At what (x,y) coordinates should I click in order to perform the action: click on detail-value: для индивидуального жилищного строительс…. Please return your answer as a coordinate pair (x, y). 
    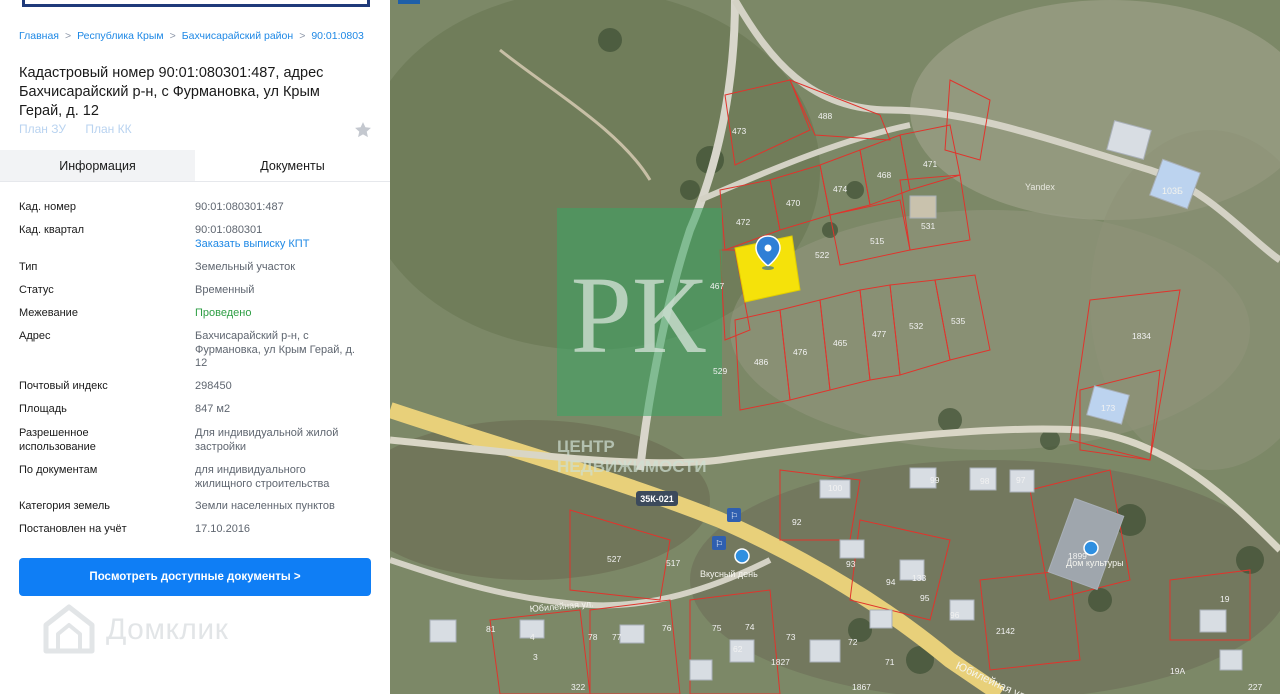
    Looking at the image, I should click on (262, 477).